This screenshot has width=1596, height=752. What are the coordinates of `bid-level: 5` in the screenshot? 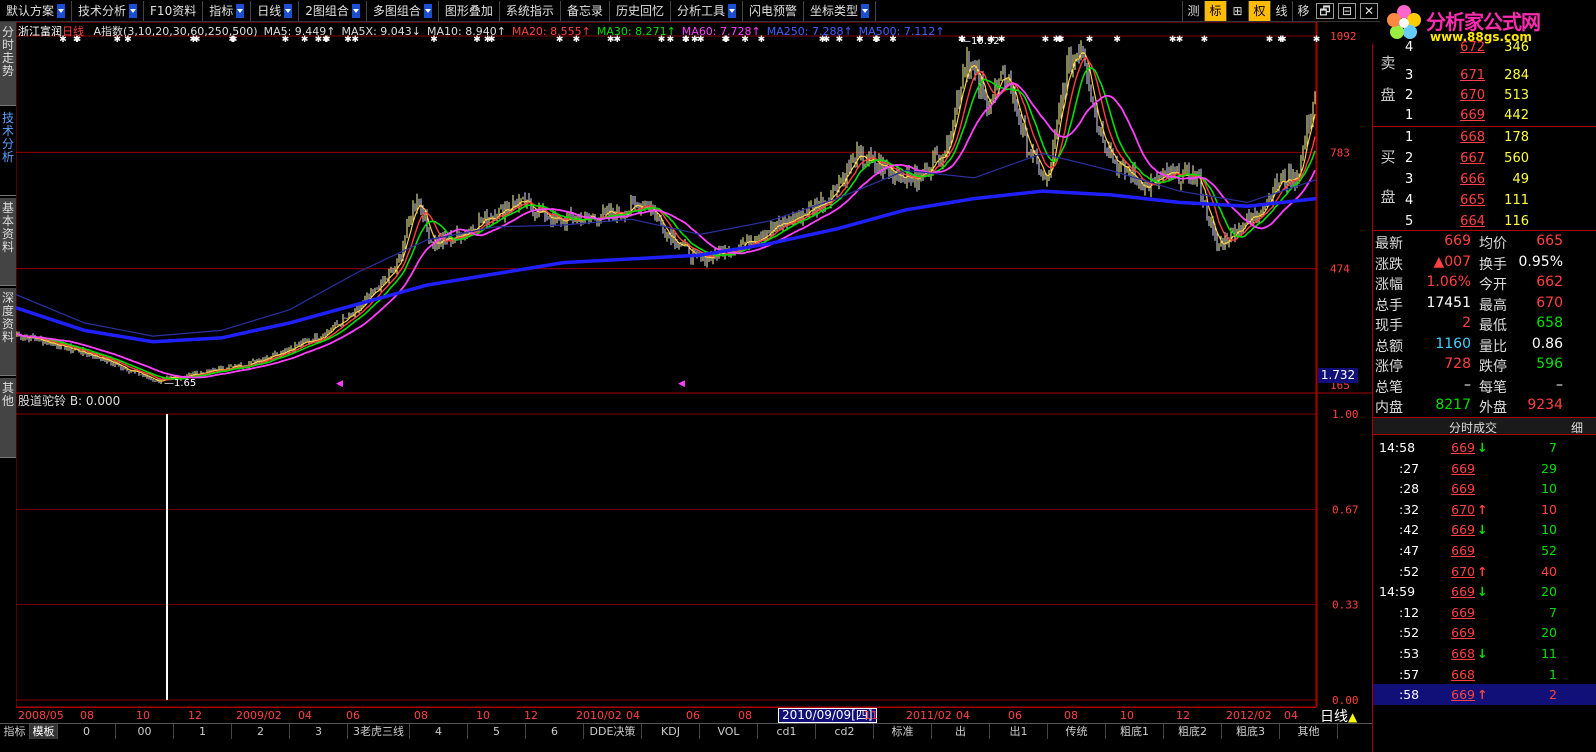 It's located at (1409, 221).